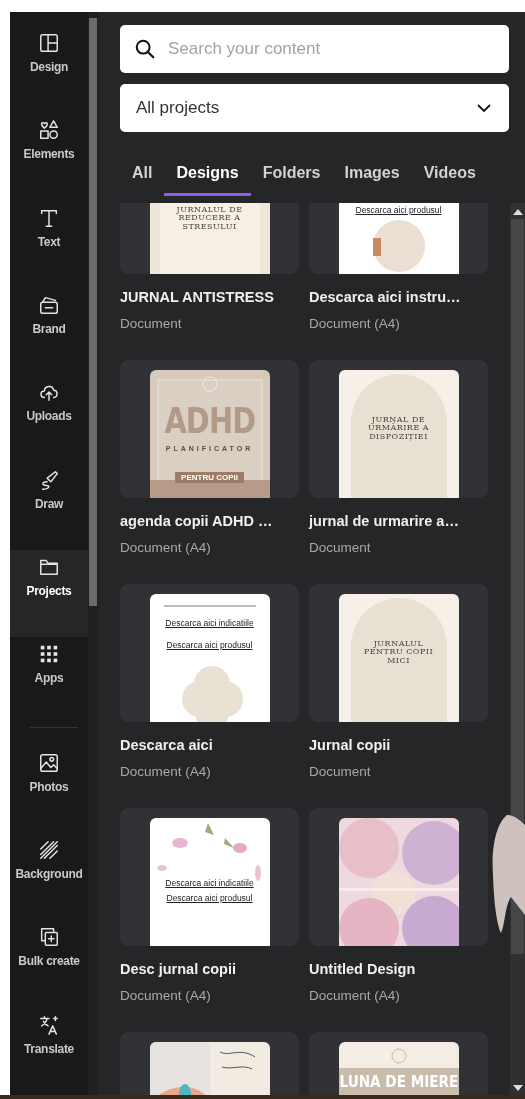  What do you see at coordinates (398, 969) in the screenshot?
I see `design-title: Untitled Design` at bounding box center [398, 969].